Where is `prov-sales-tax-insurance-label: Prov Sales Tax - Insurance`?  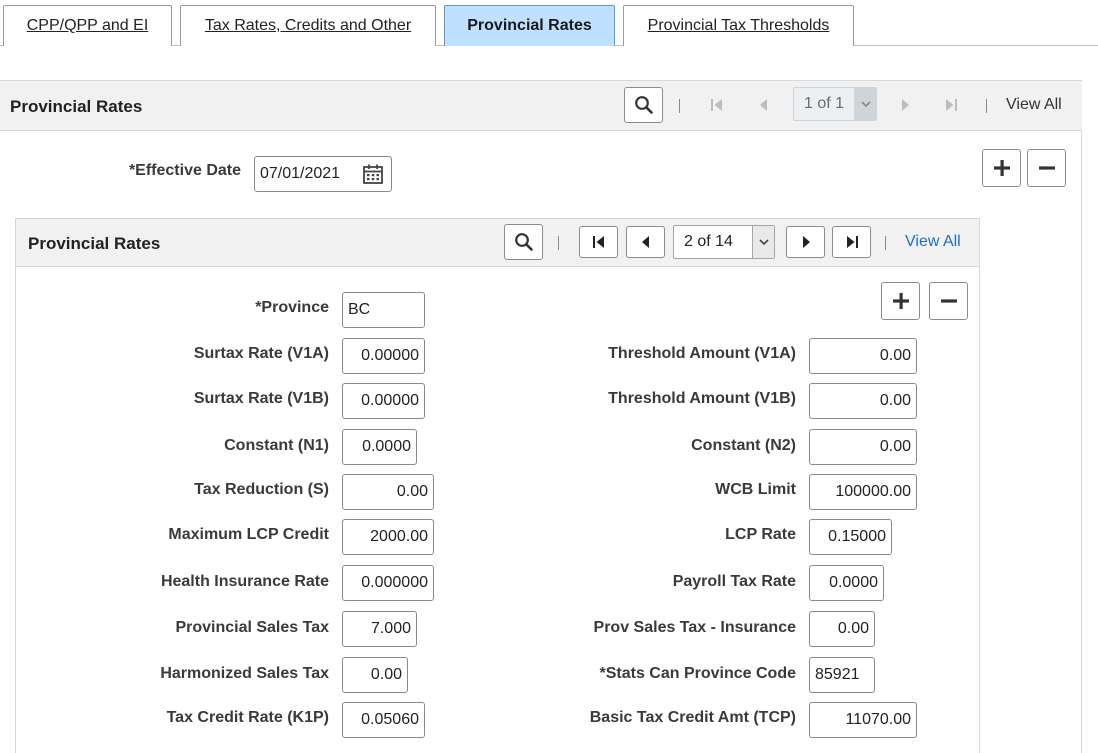 prov-sales-tax-insurance-label: Prov Sales Tax - Insurance is located at coordinates (668, 628).